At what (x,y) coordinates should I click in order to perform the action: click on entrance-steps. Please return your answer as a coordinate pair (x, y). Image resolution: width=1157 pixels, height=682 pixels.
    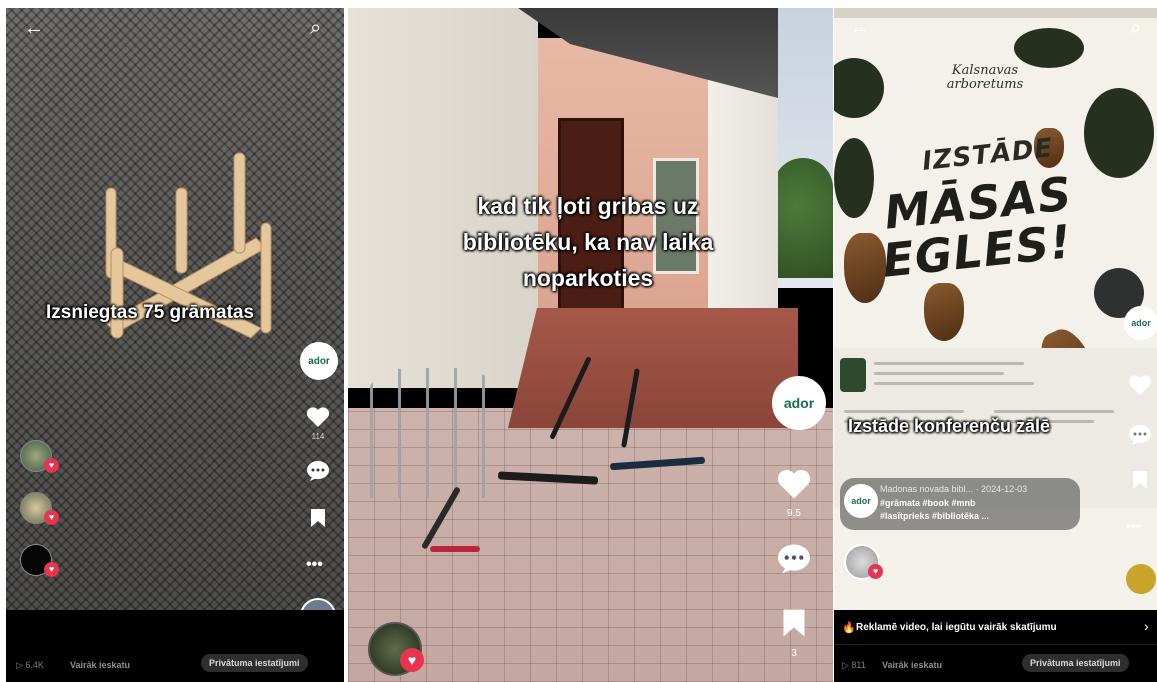
    Looking at the image, I should click on (653, 368).